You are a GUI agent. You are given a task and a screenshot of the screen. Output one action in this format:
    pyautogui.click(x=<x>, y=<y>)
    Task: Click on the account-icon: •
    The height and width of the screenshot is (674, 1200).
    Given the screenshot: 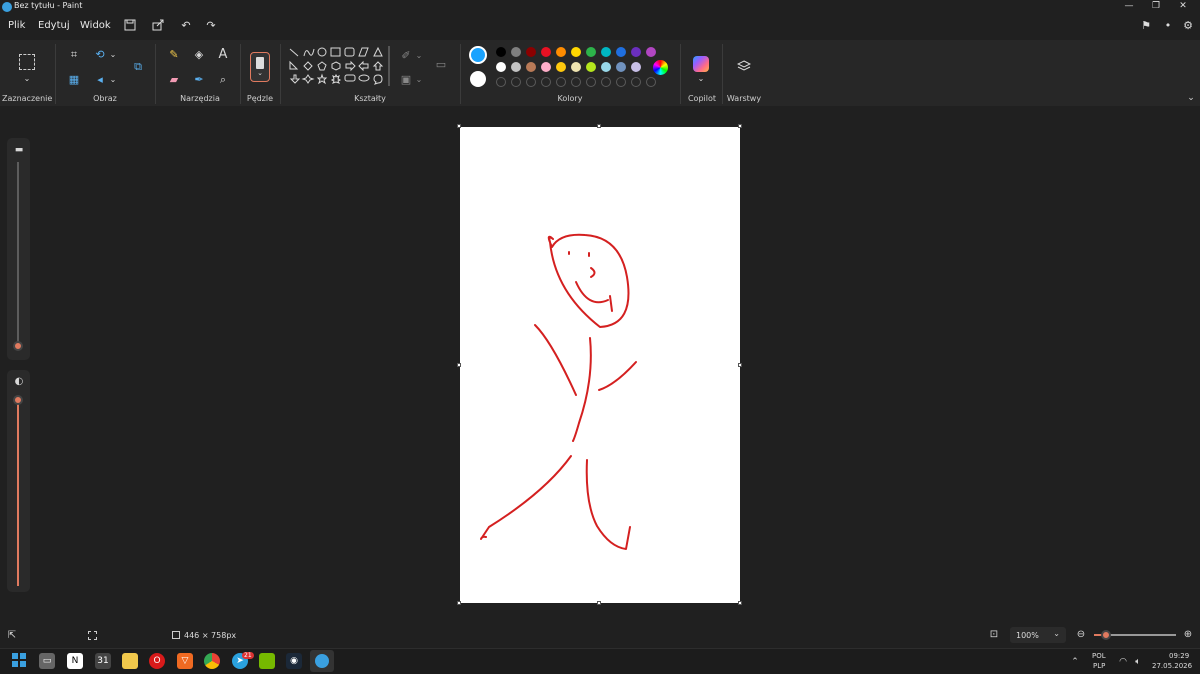 What is the action you would take?
    pyautogui.click(x=1168, y=27)
    